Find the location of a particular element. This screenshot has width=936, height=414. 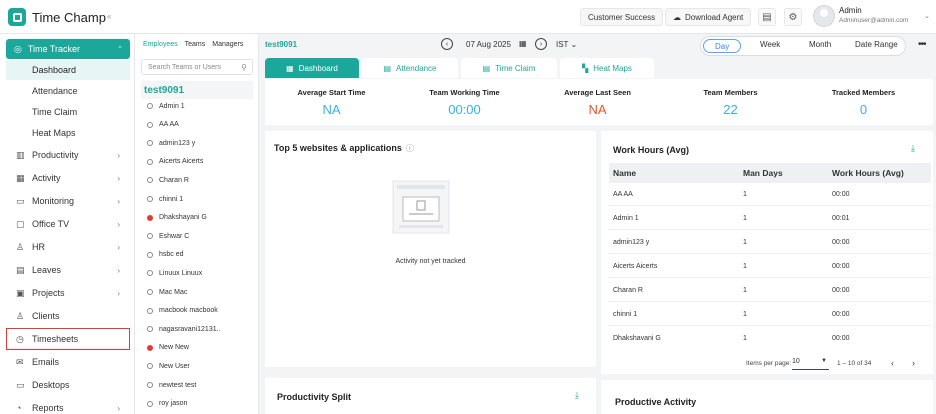

employee-list-item: AA AA is located at coordinates (163, 125).